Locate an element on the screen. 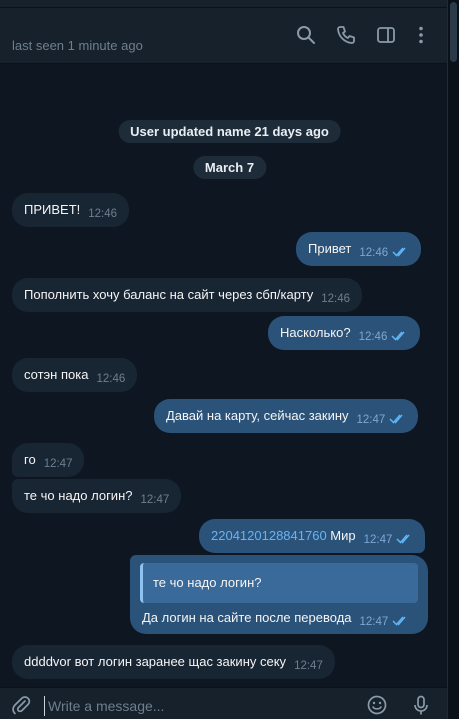 This screenshot has height=719, width=459. message-body: Да логин на сайте после перевода 12:47 is located at coordinates (275, 620).